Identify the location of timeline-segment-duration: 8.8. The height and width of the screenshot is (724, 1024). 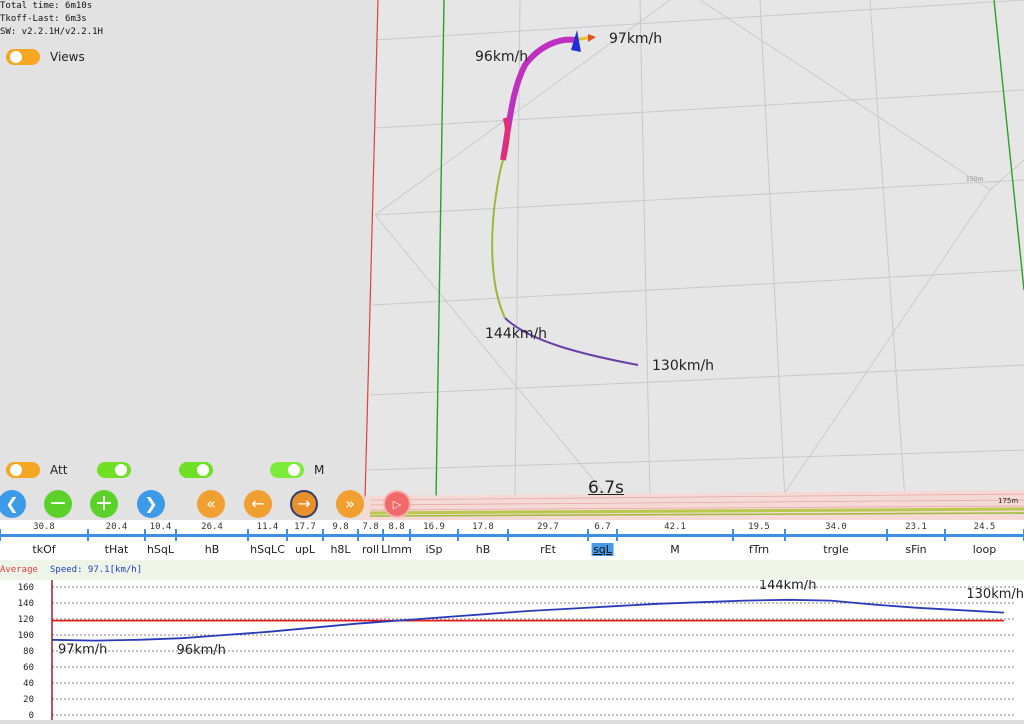
(396, 527).